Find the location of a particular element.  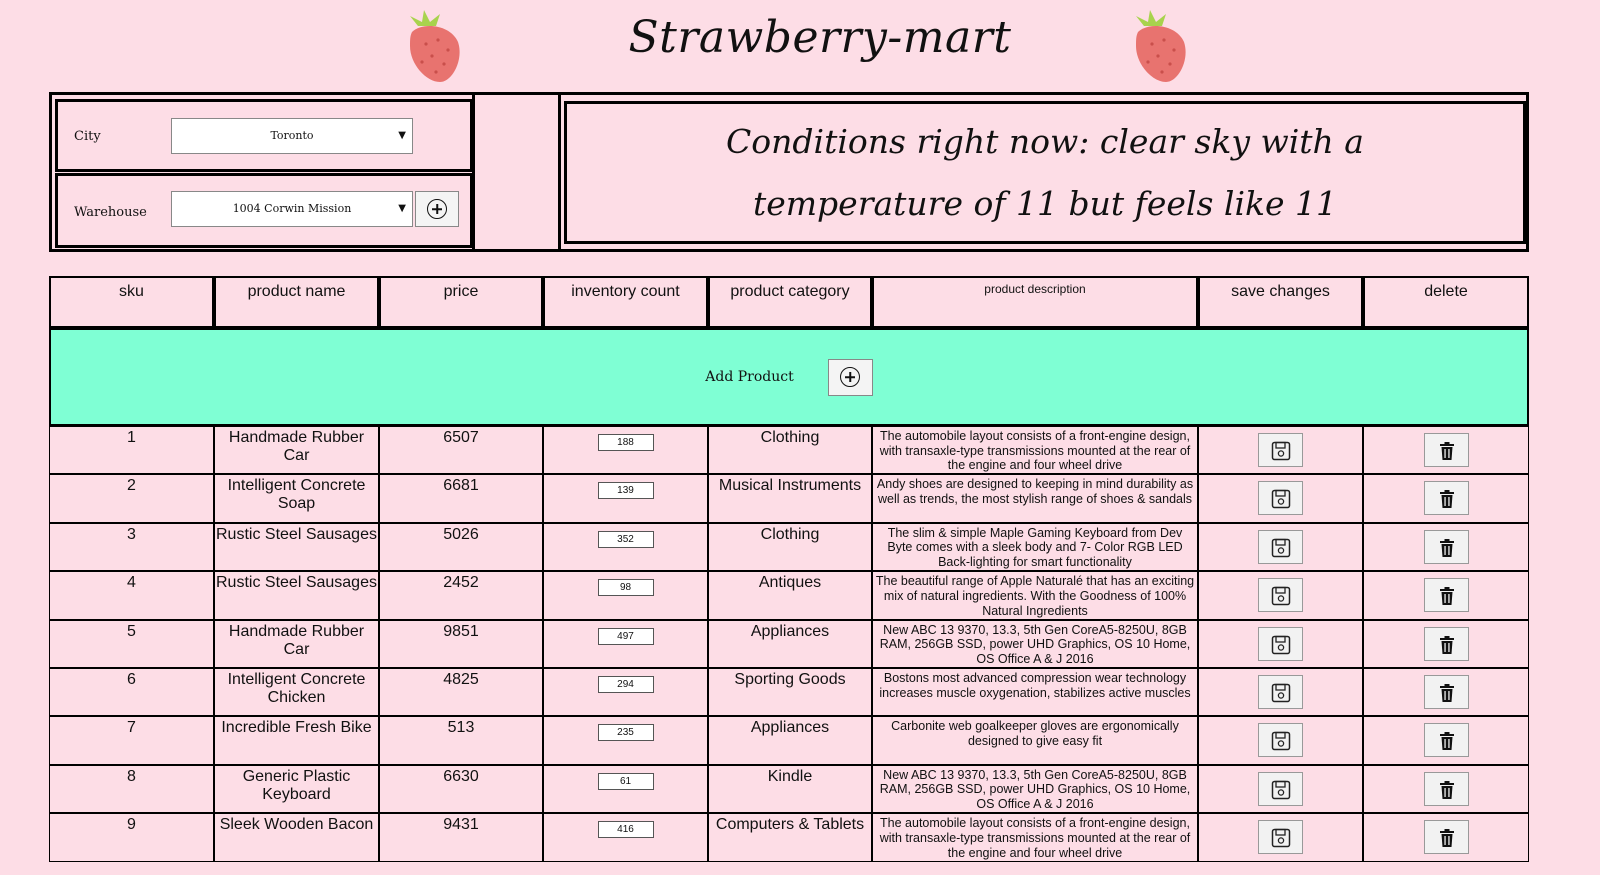

city-select: Toronto ▼ is located at coordinates (292, 136).